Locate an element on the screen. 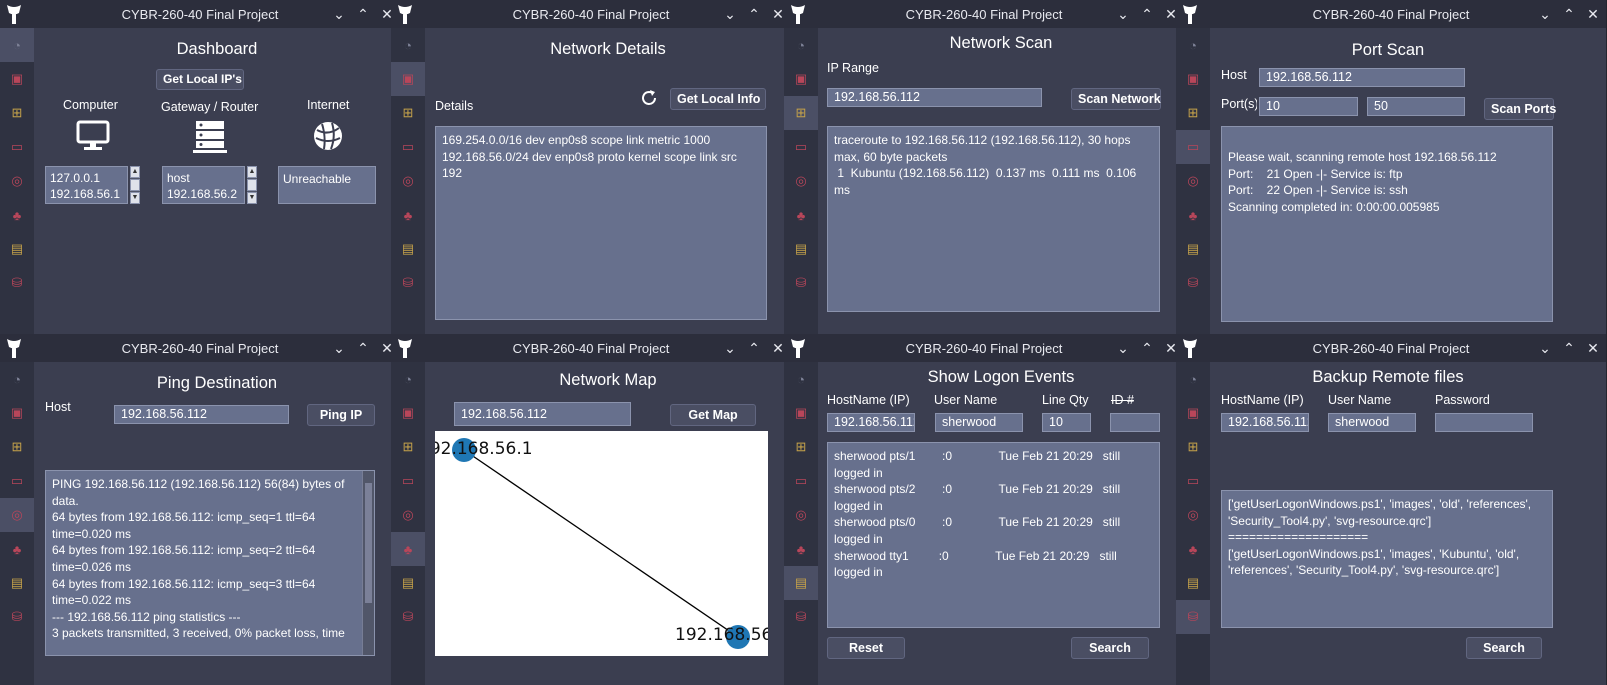 The height and width of the screenshot is (685, 1607). ping-ip-button: Ping IP is located at coordinates (341, 415).